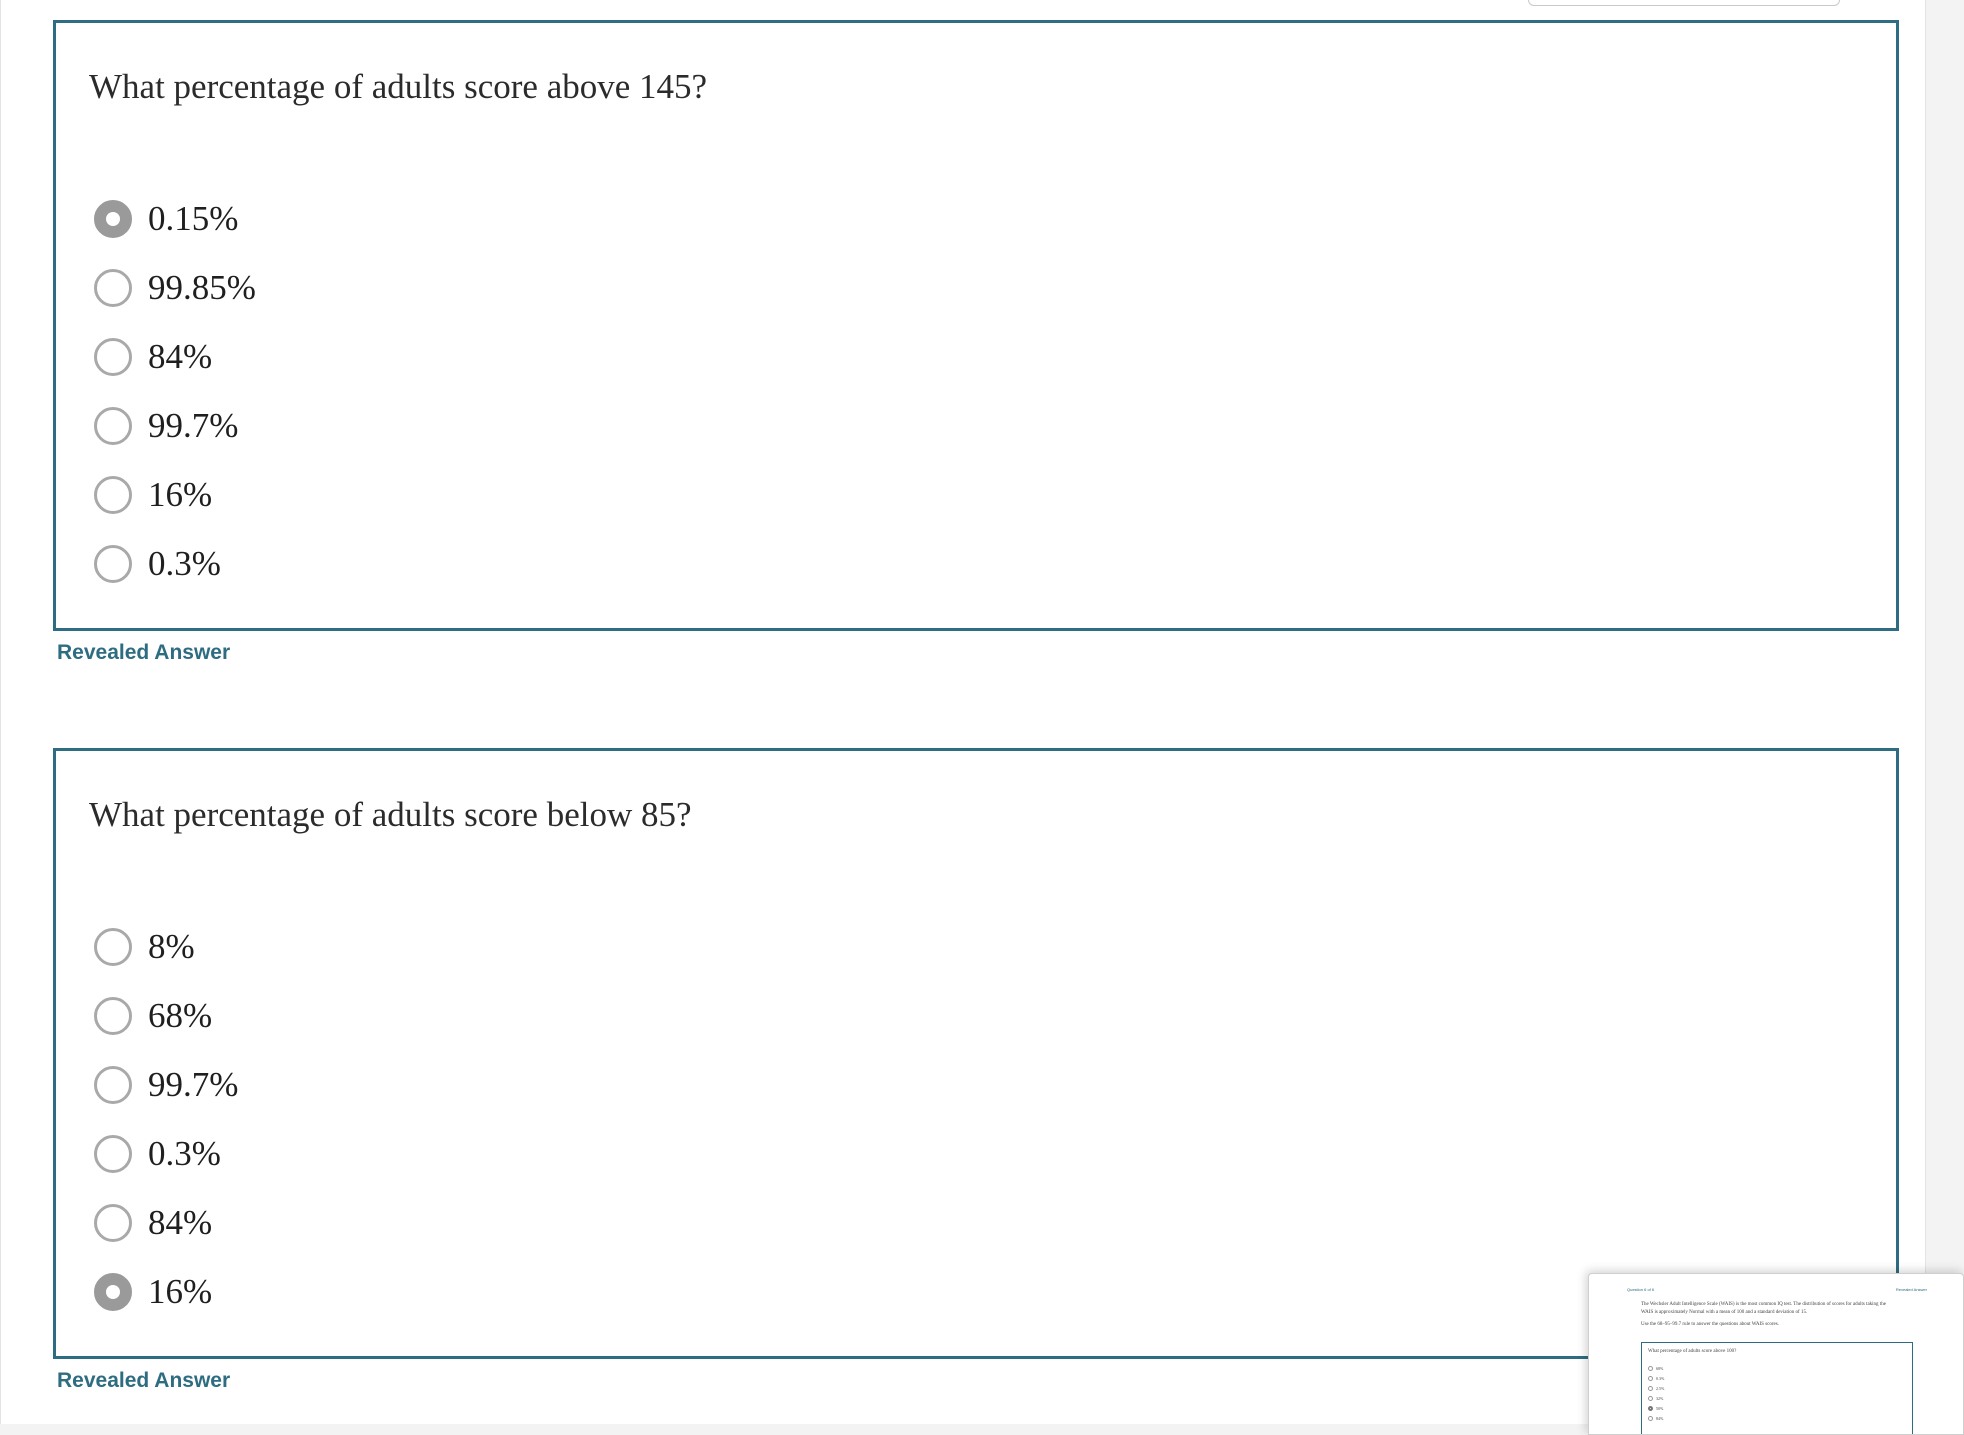 The width and height of the screenshot is (1964, 1435). I want to click on answer-options: 0.15% 99.85% 84% 99.7% 16% 0.3%, so click(175, 391).